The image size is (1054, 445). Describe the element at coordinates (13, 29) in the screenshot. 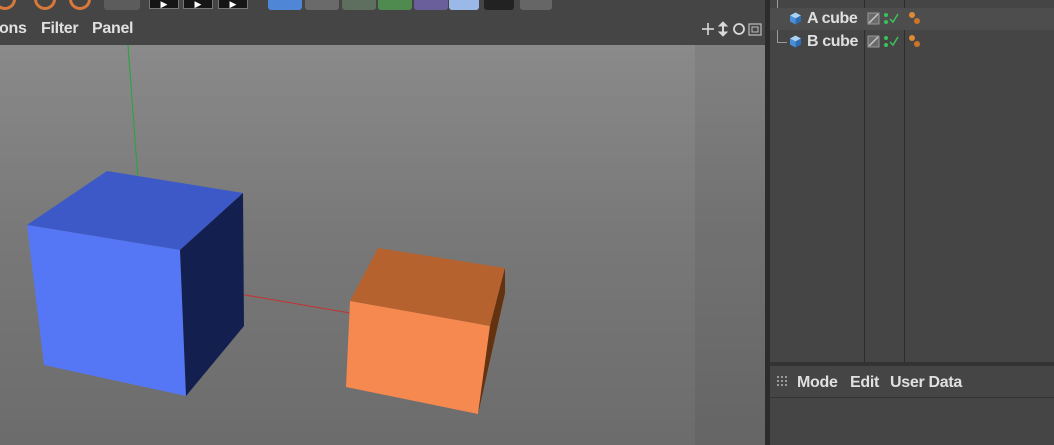

I see `menu-options: ons` at that location.